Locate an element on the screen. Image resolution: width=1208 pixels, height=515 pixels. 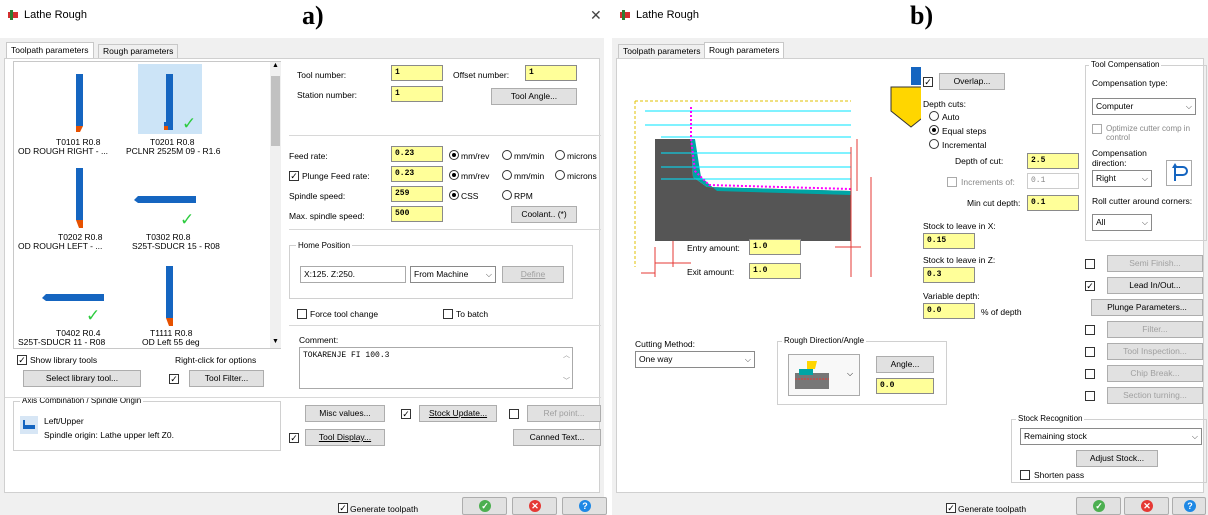
equal-steps-radio is located at coordinates (934, 130).